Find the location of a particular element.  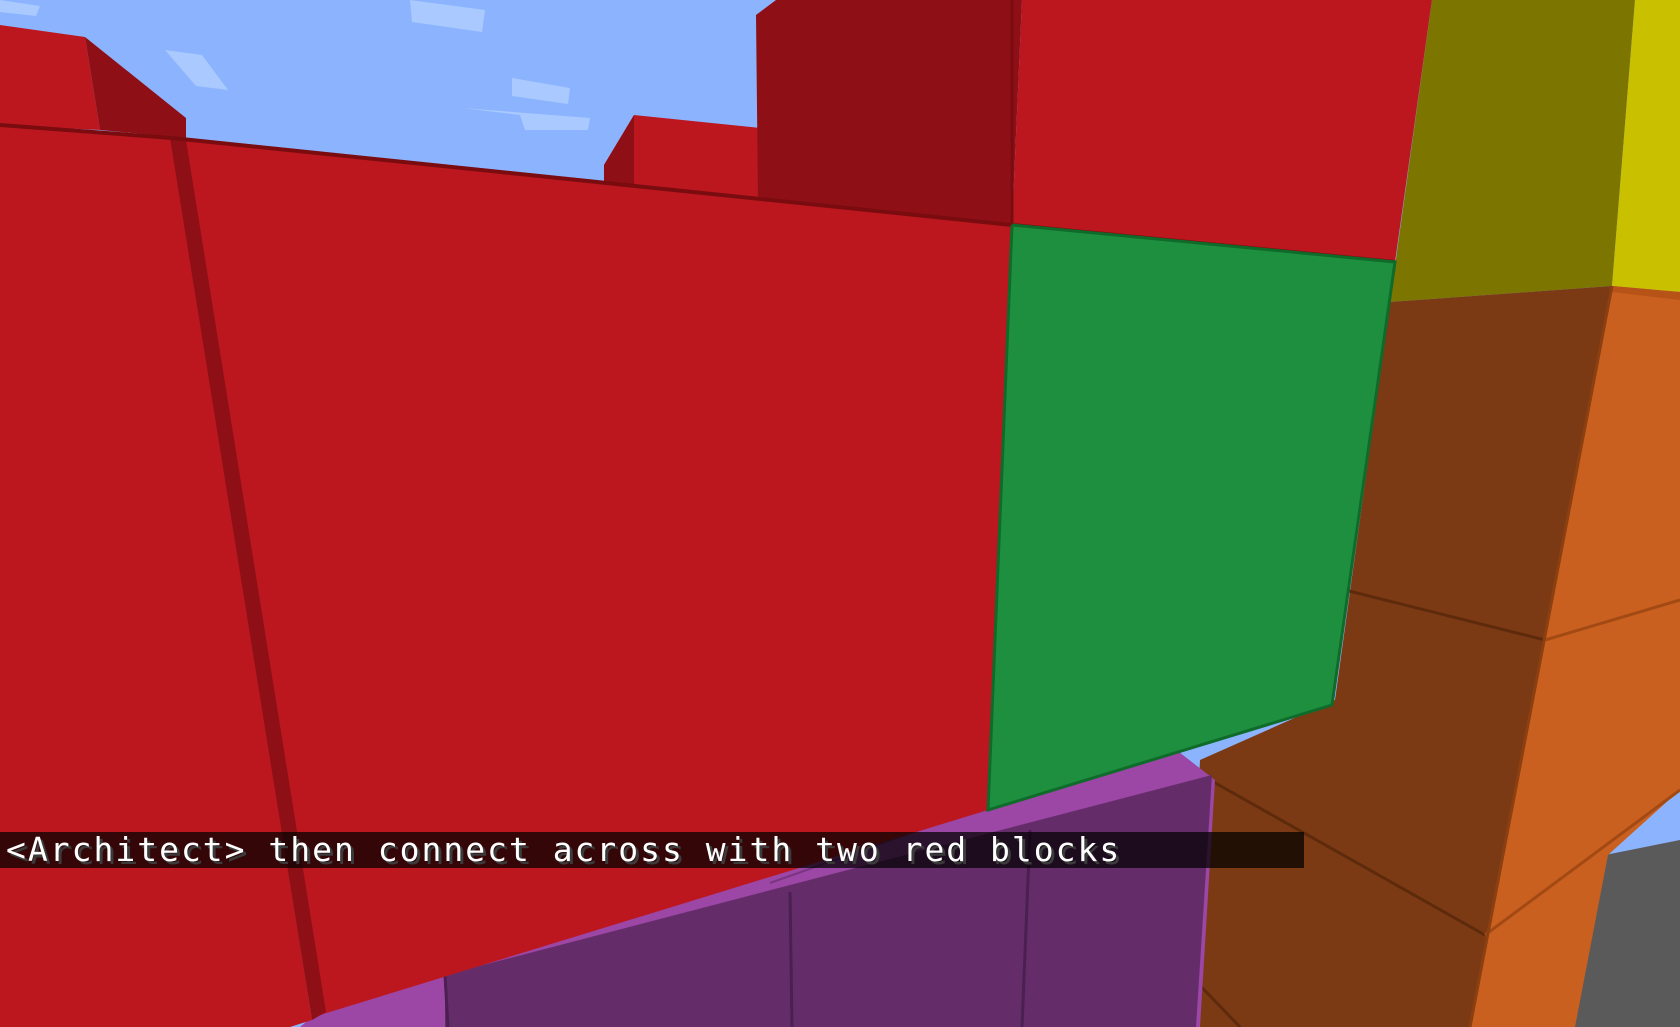

yellow-blocks is located at coordinates (1535, 151).